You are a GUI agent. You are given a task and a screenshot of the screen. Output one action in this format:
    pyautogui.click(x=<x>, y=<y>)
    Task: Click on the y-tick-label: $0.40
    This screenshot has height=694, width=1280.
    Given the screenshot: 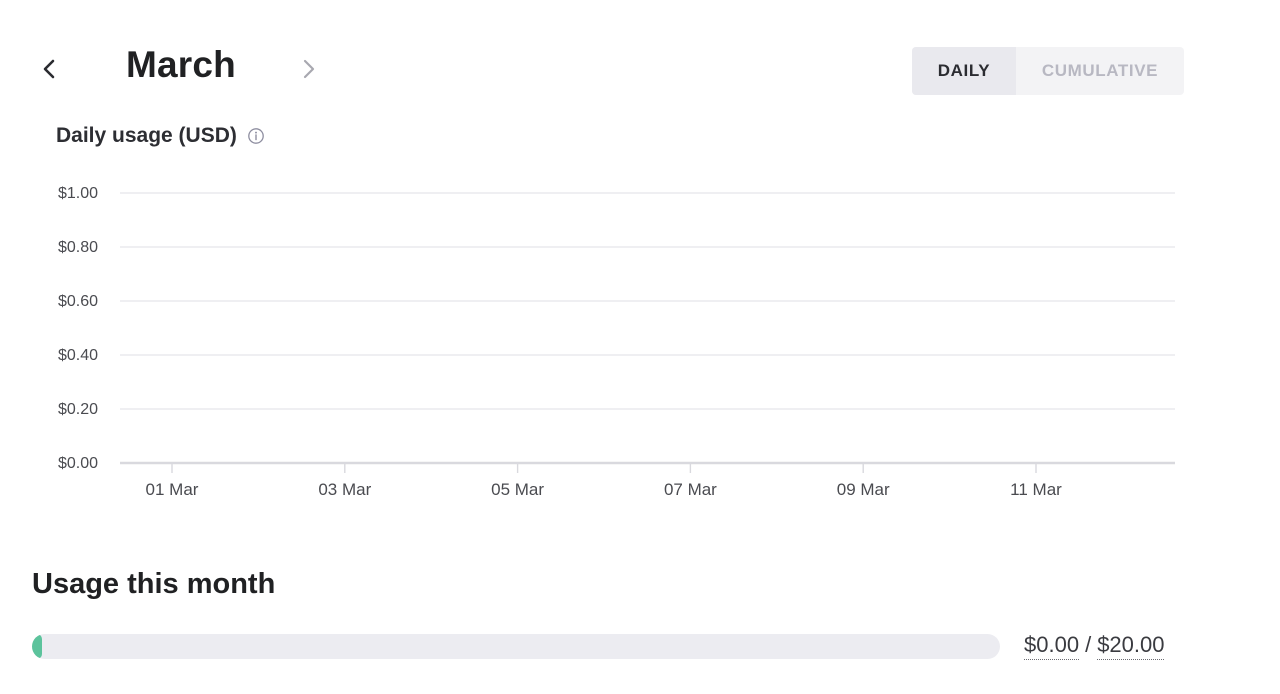 What is the action you would take?
    pyautogui.click(x=78, y=355)
    